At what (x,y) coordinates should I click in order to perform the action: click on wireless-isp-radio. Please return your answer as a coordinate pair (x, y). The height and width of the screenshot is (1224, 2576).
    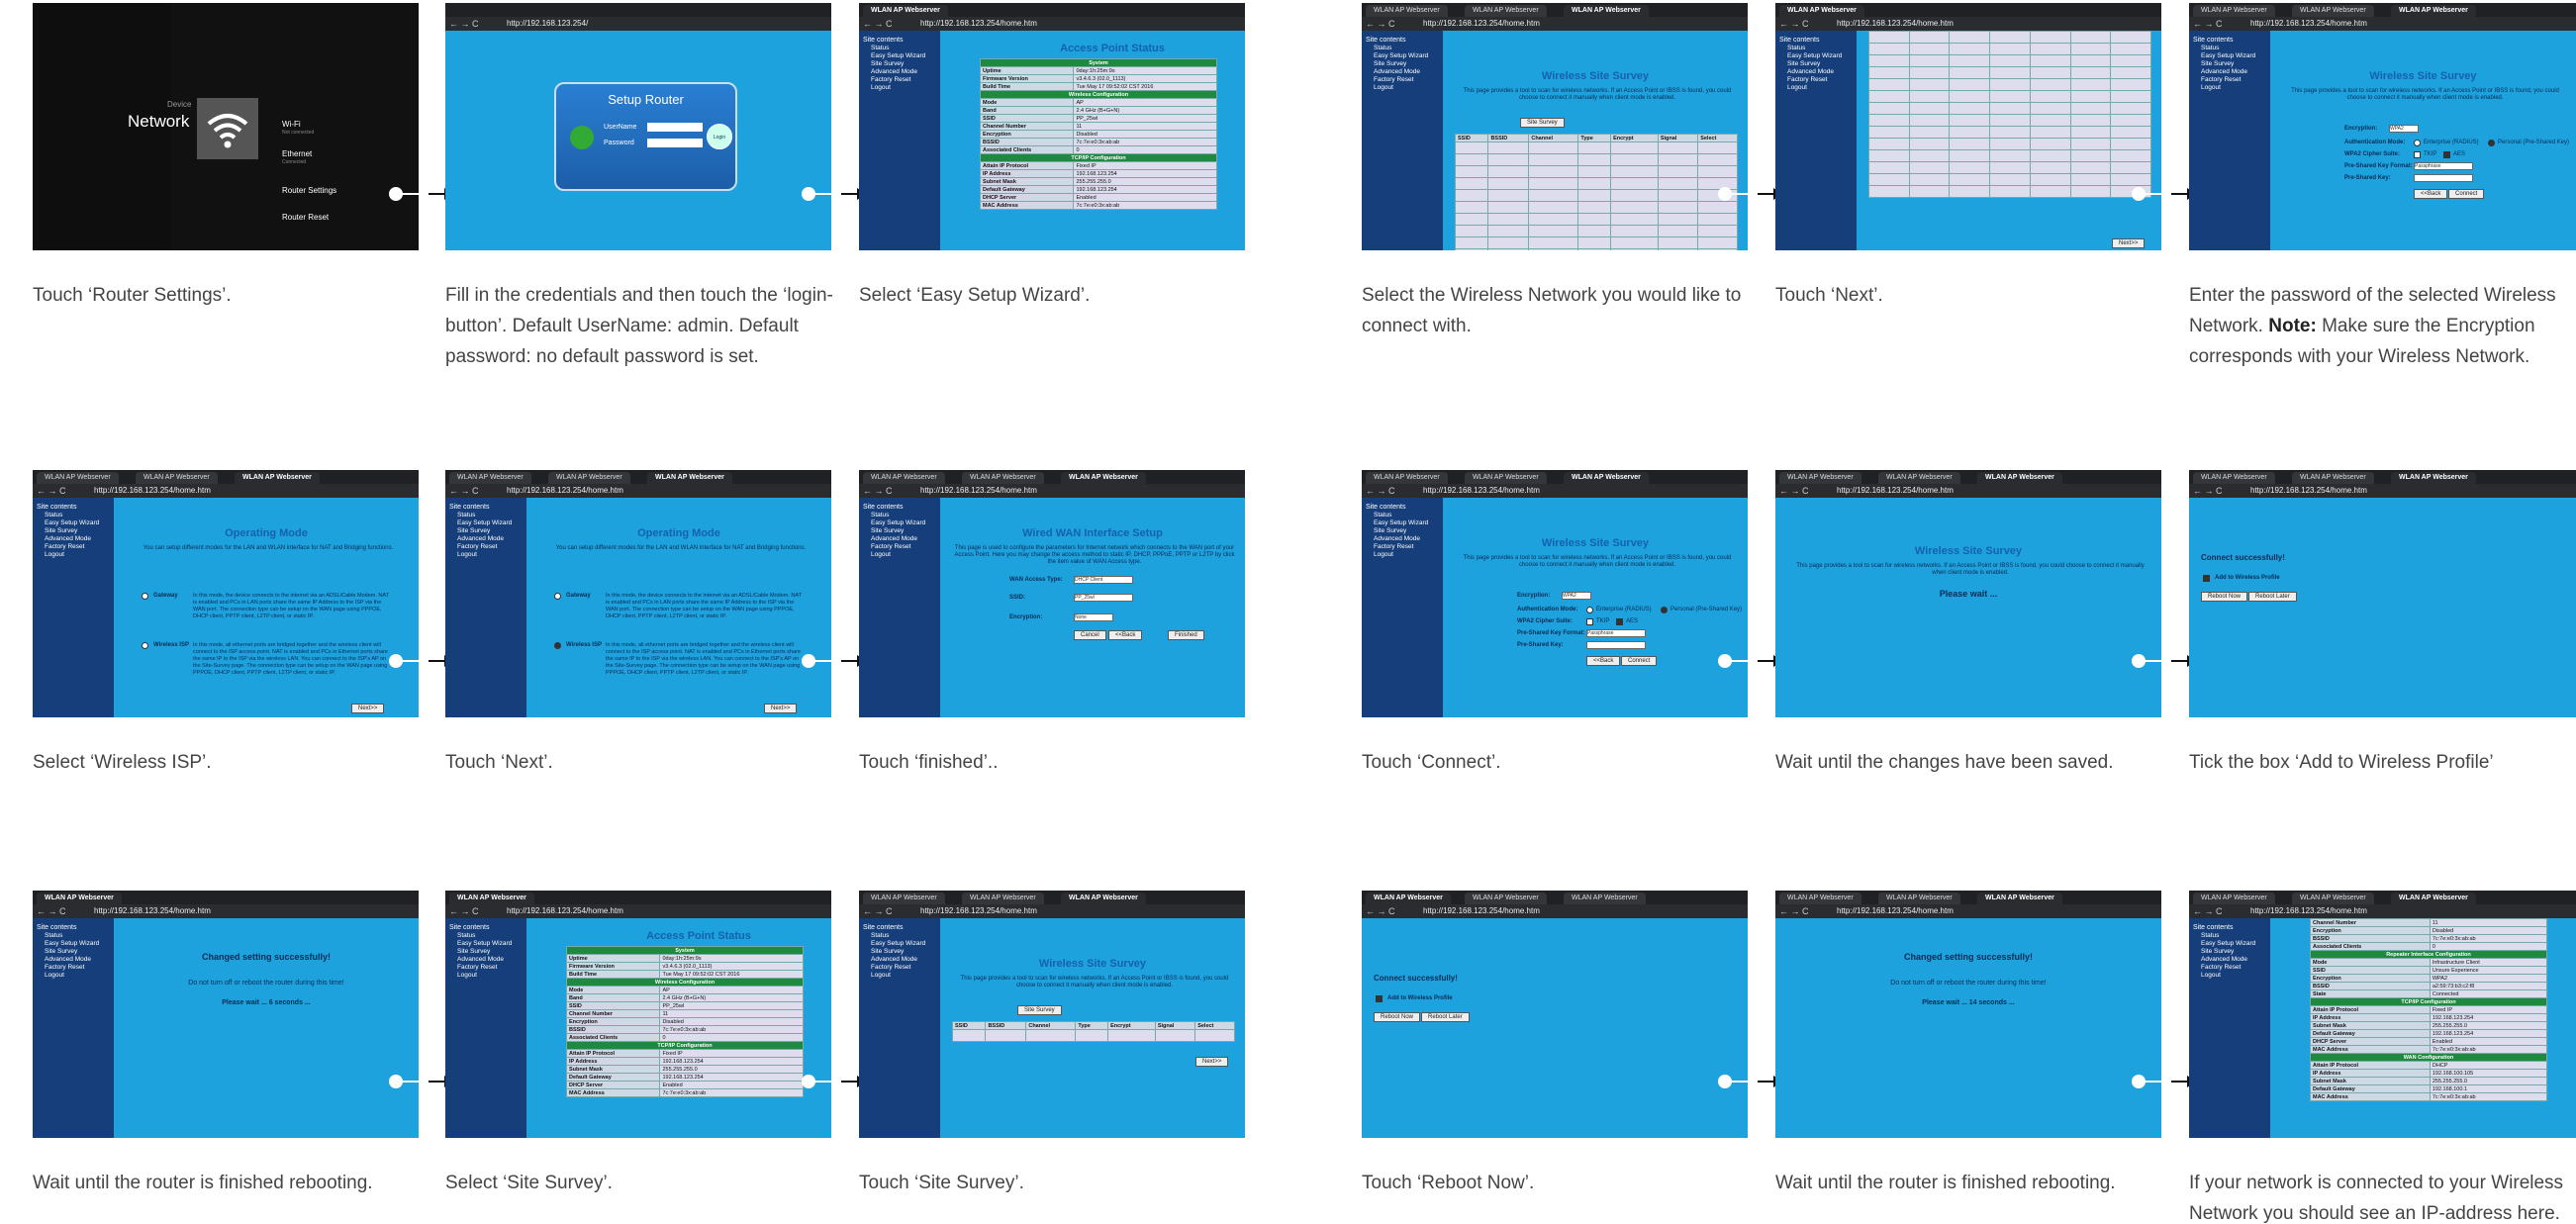
    Looking at the image, I should click on (557, 645).